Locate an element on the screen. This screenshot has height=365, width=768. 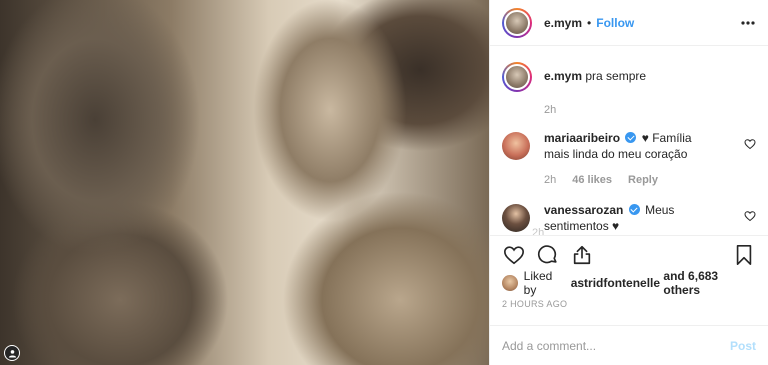
caption-text-block: e.mym pra sempre is located at coordinates (595, 77).